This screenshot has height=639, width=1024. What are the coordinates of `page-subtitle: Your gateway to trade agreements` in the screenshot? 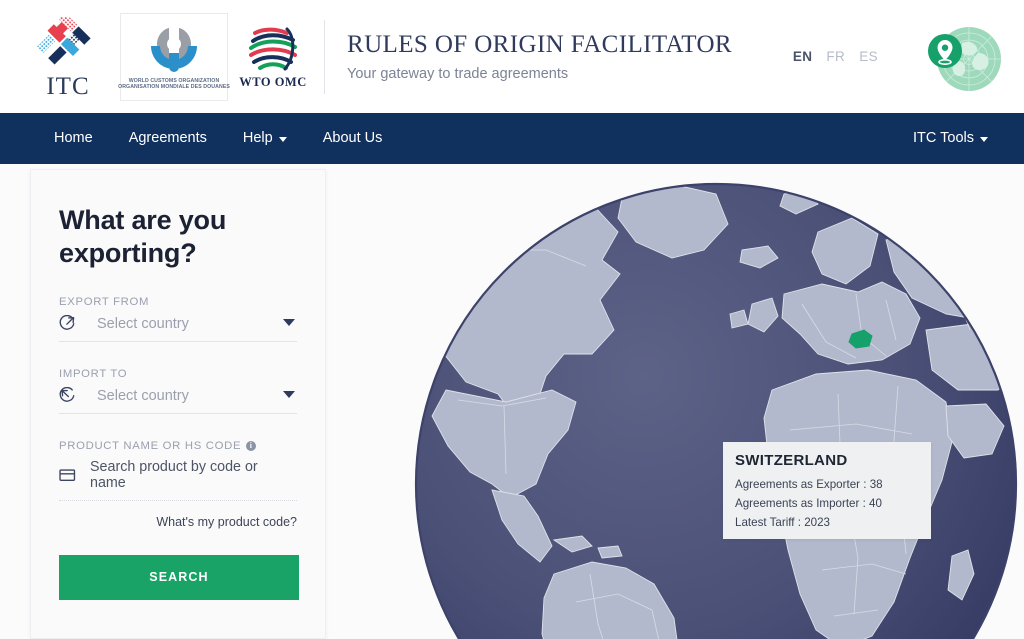 It's located at (458, 74).